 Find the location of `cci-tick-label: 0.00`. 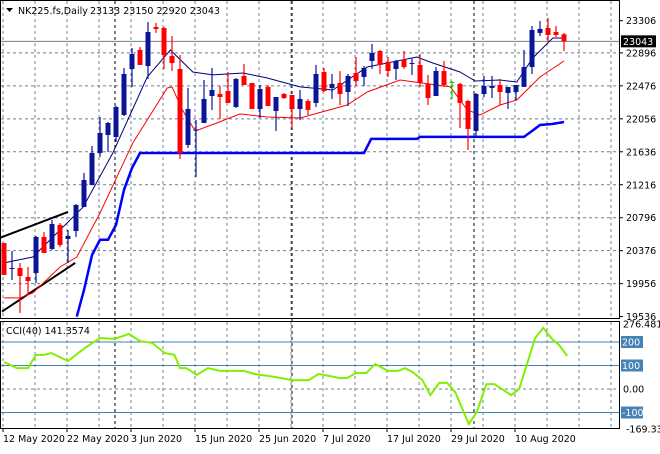

cci-tick-label: 0.00 is located at coordinates (633, 390).